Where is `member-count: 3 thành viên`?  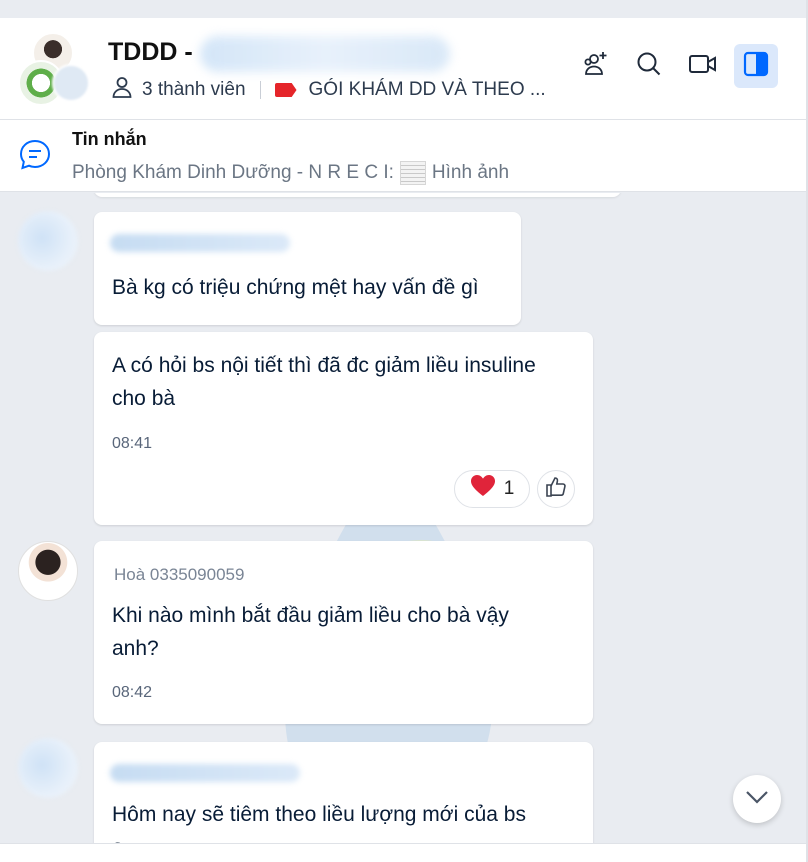 member-count: 3 thành viên is located at coordinates (194, 90).